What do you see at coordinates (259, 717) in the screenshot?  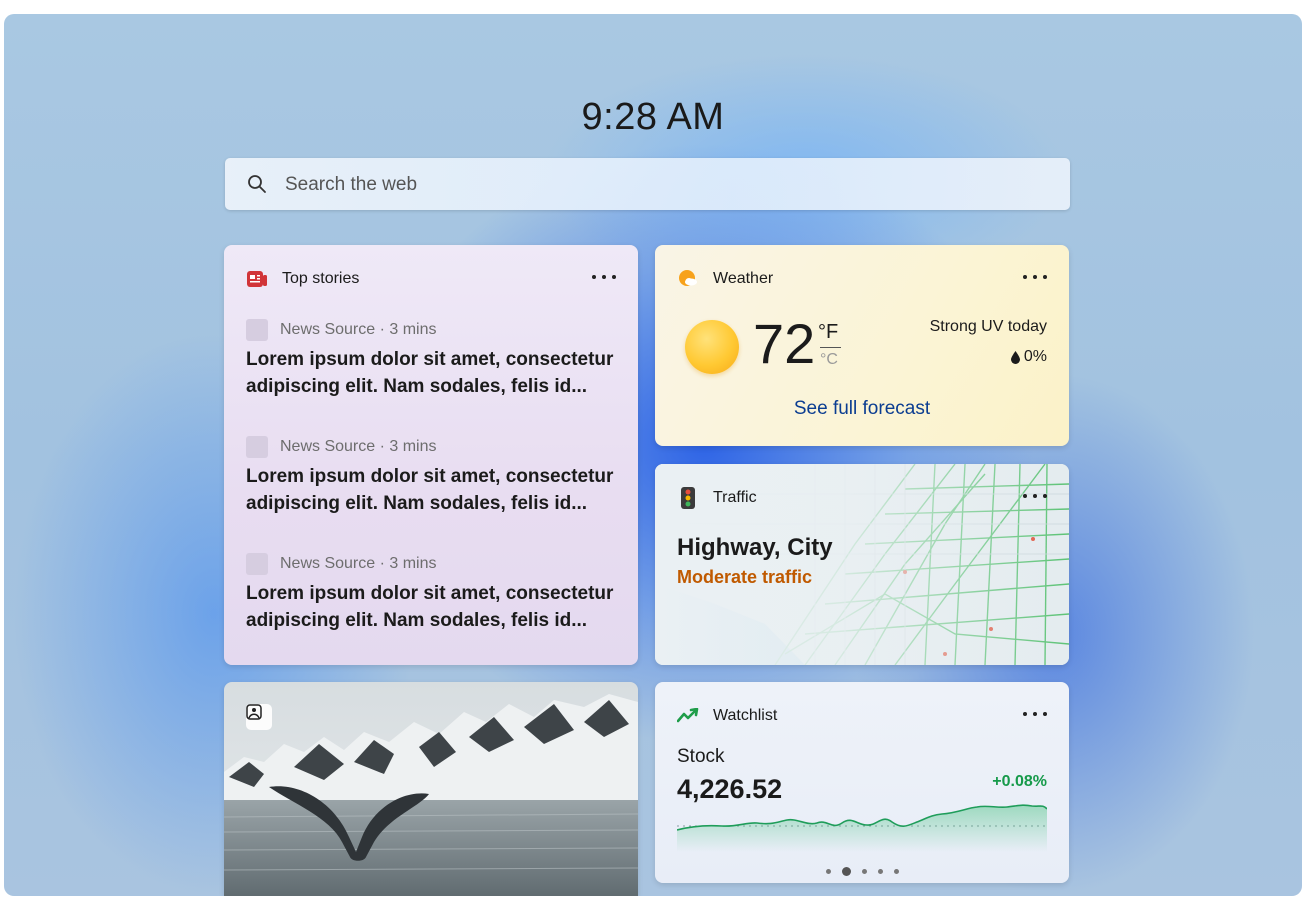 I see `photo-icon` at bounding box center [259, 717].